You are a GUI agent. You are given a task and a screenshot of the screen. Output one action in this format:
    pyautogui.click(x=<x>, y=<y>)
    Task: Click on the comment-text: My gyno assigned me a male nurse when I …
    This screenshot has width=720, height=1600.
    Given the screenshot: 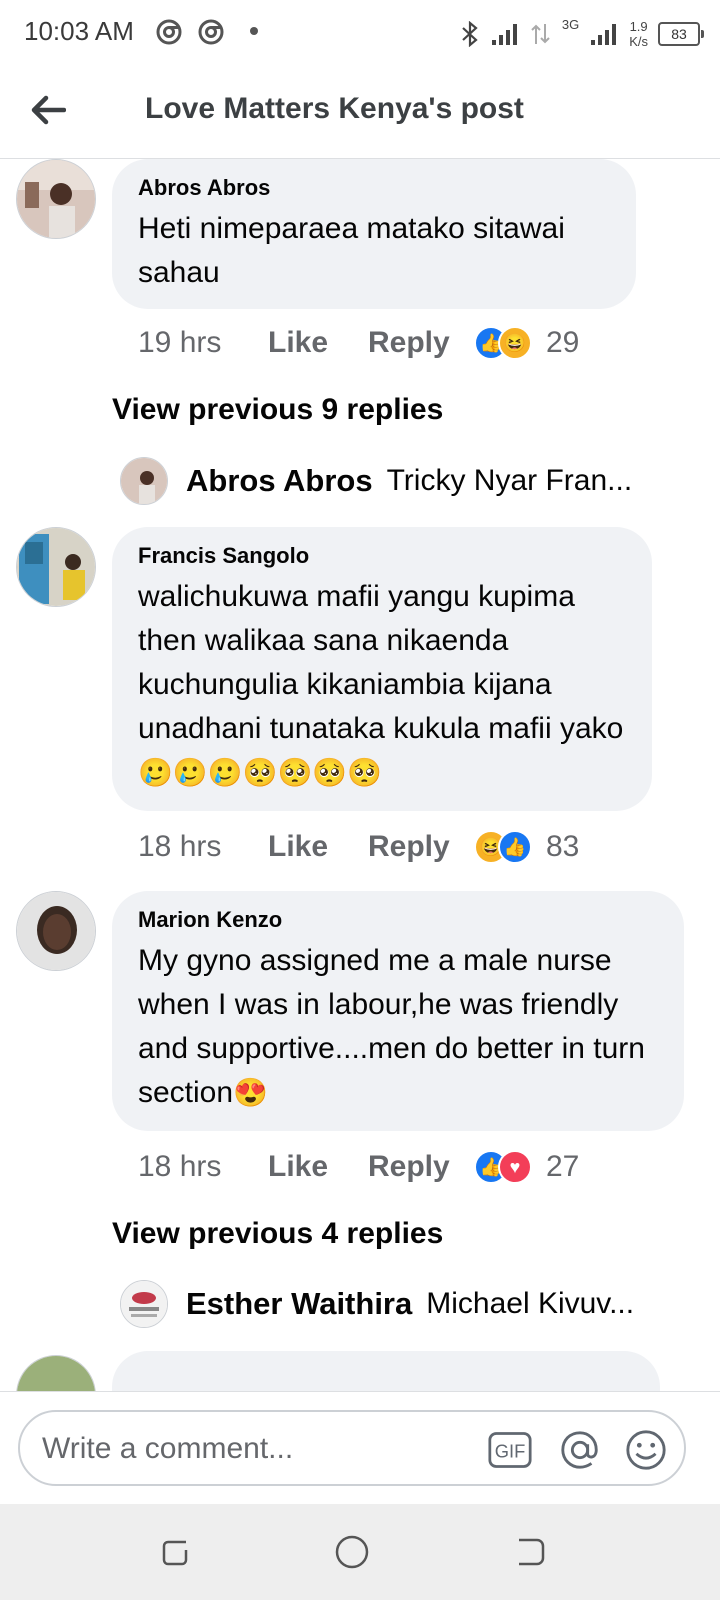 What is the action you would take?
    pyautogui.click(x=398, y=1027)
    